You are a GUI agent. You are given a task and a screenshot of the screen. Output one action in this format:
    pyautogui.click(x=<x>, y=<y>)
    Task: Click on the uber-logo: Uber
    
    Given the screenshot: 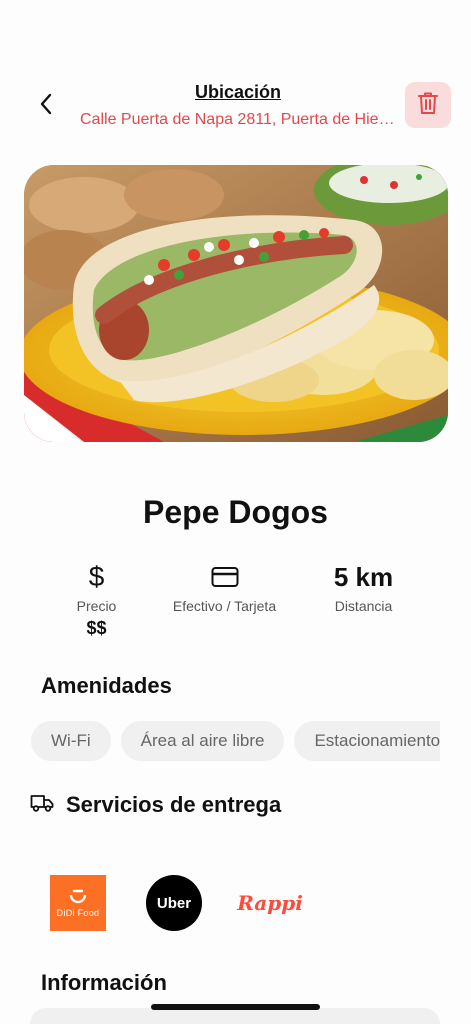 What is the action you would take?
    pyautogui.click(x=174, y=903)
    